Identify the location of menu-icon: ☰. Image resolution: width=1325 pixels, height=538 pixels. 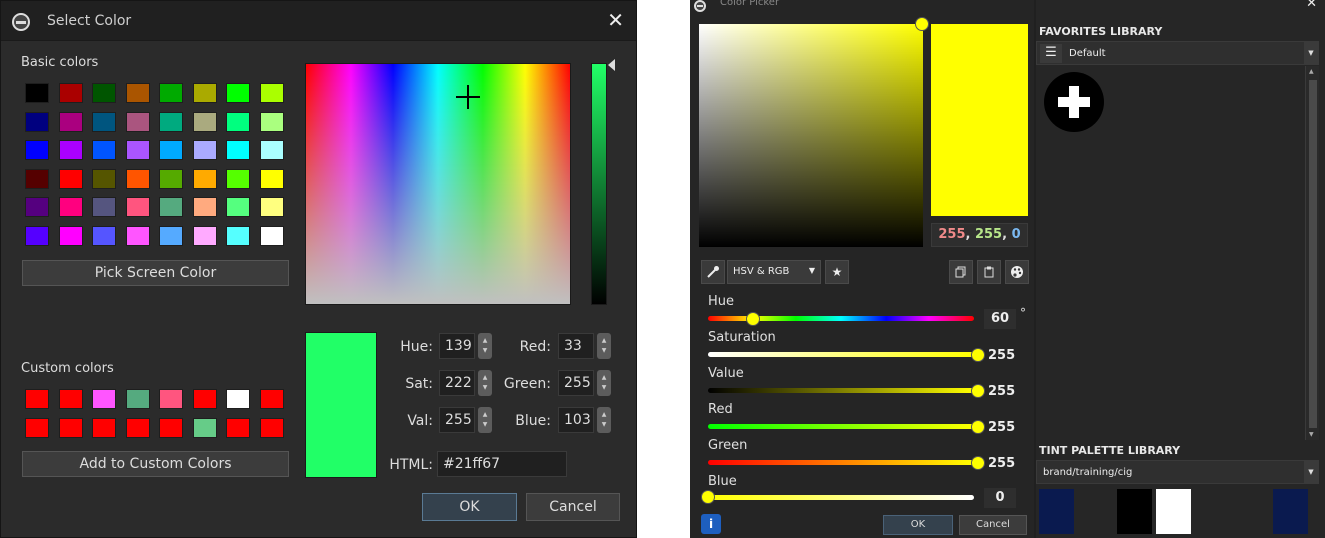
(1051, 53).